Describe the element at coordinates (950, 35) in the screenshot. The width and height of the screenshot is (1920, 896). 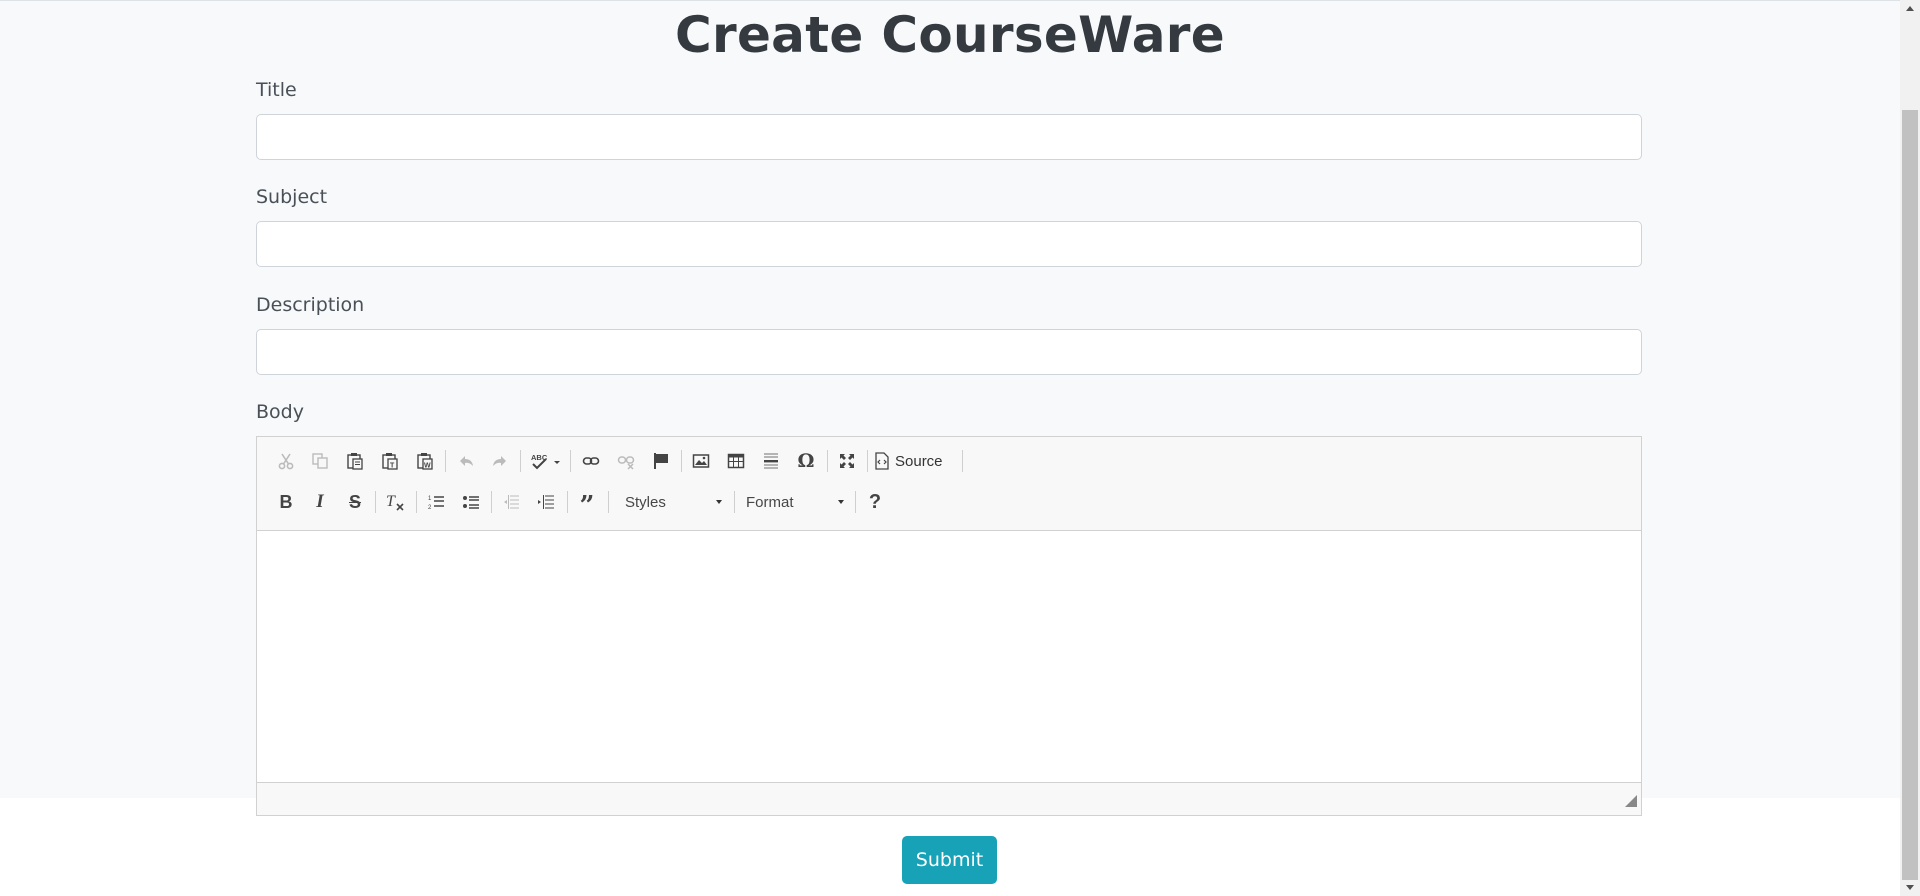
I see `page-title: Create CourseWare` at that location.